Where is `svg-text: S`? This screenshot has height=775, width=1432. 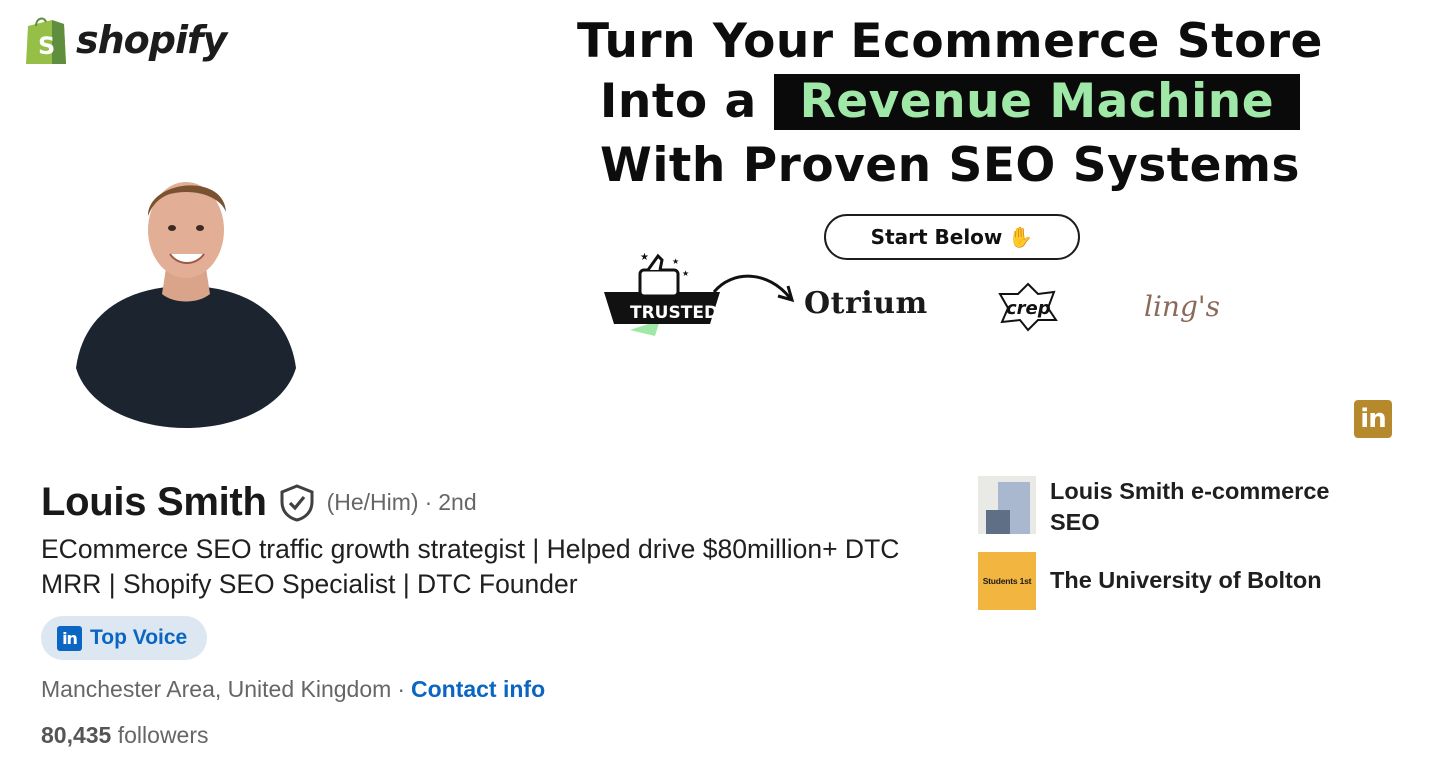
svg-text: S is located at coordinates (46, 46).